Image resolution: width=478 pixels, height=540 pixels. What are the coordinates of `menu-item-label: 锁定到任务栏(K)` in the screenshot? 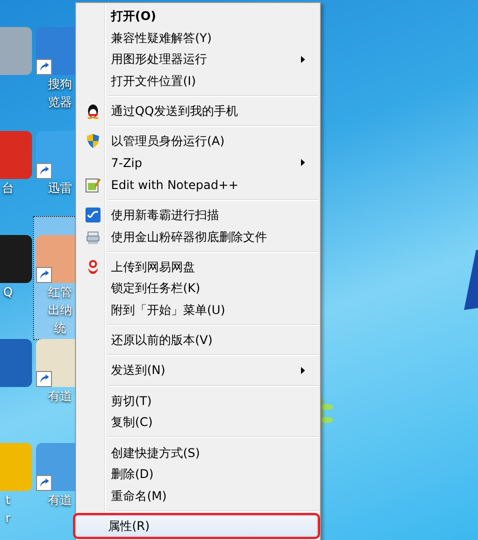 It's located at (155, 289).